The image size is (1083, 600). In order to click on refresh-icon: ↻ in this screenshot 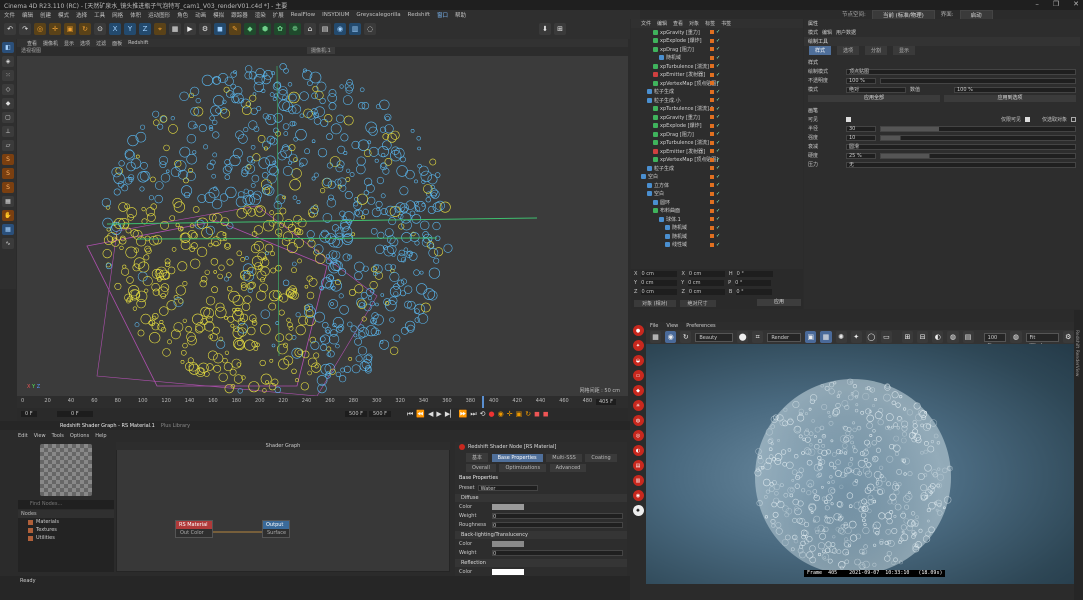, I will do `click(686, 337)`.